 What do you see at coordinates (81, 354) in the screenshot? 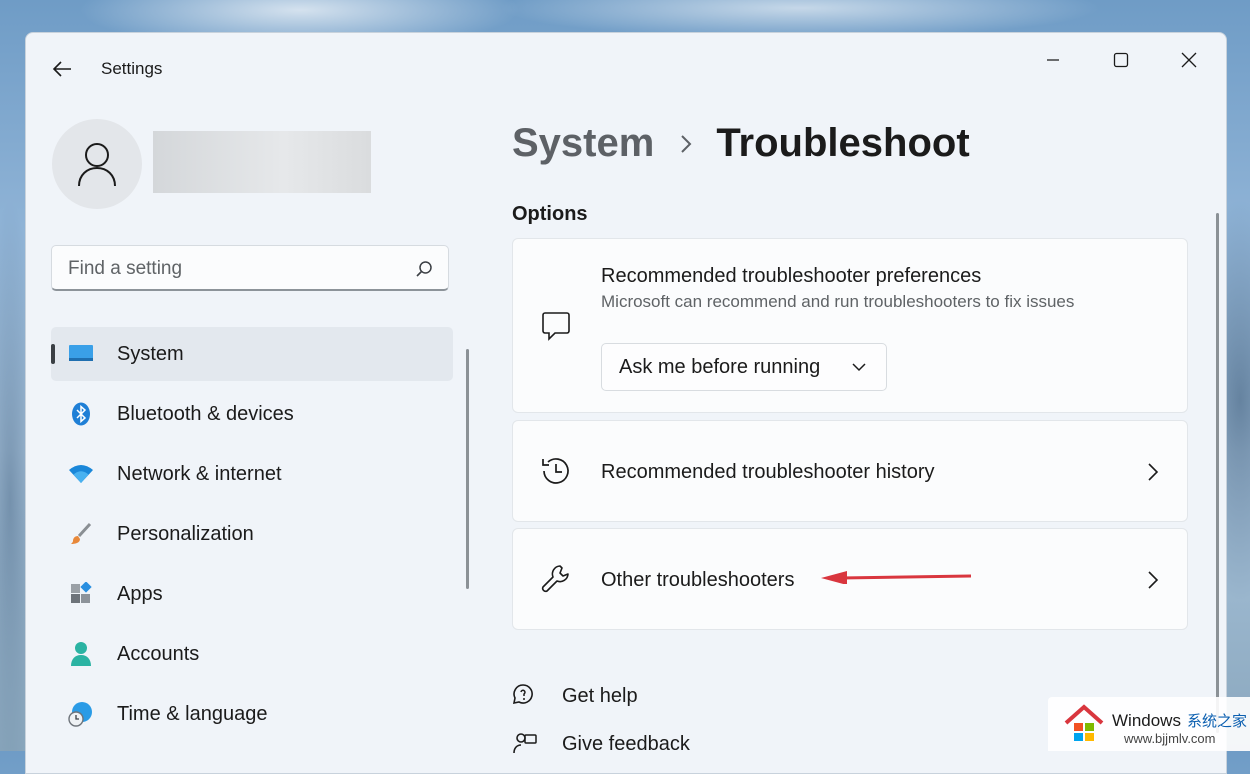
I see `monitor-icon` at bounding box center [81, 354].